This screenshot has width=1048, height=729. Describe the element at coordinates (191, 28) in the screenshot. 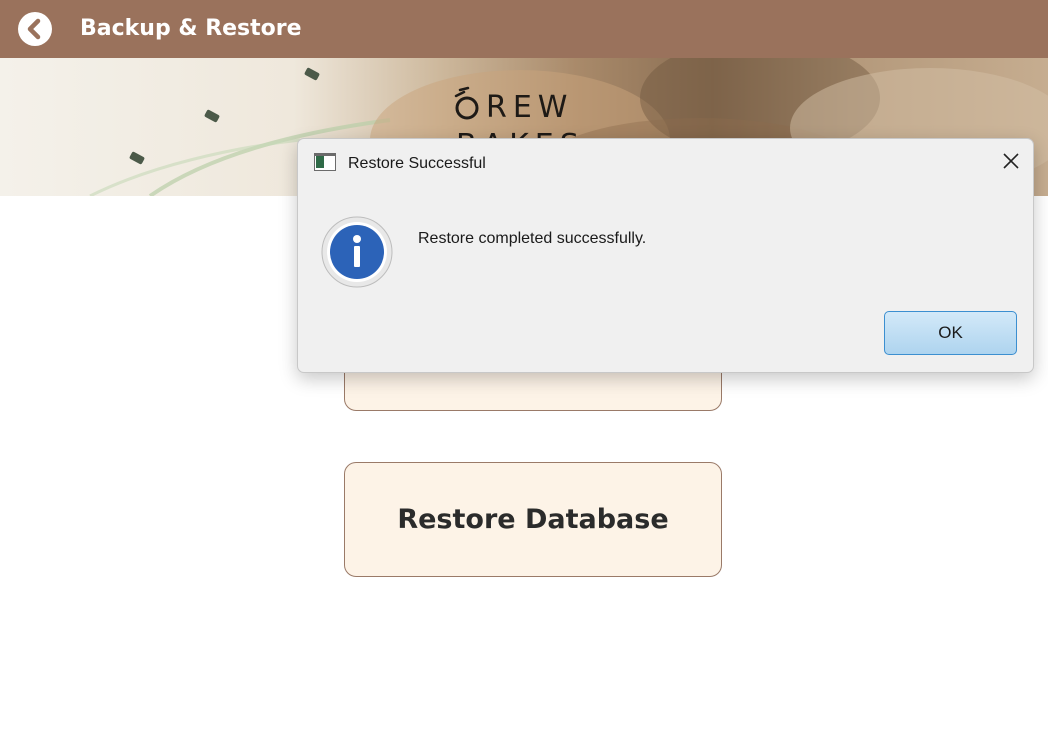

I see `page-title: Backup & Restore` at that location.